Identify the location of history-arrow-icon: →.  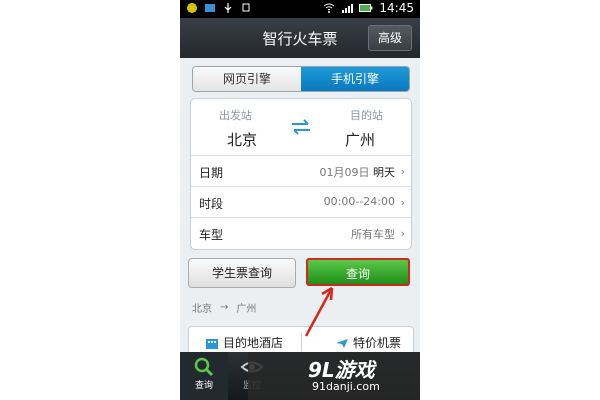
(224, 307).